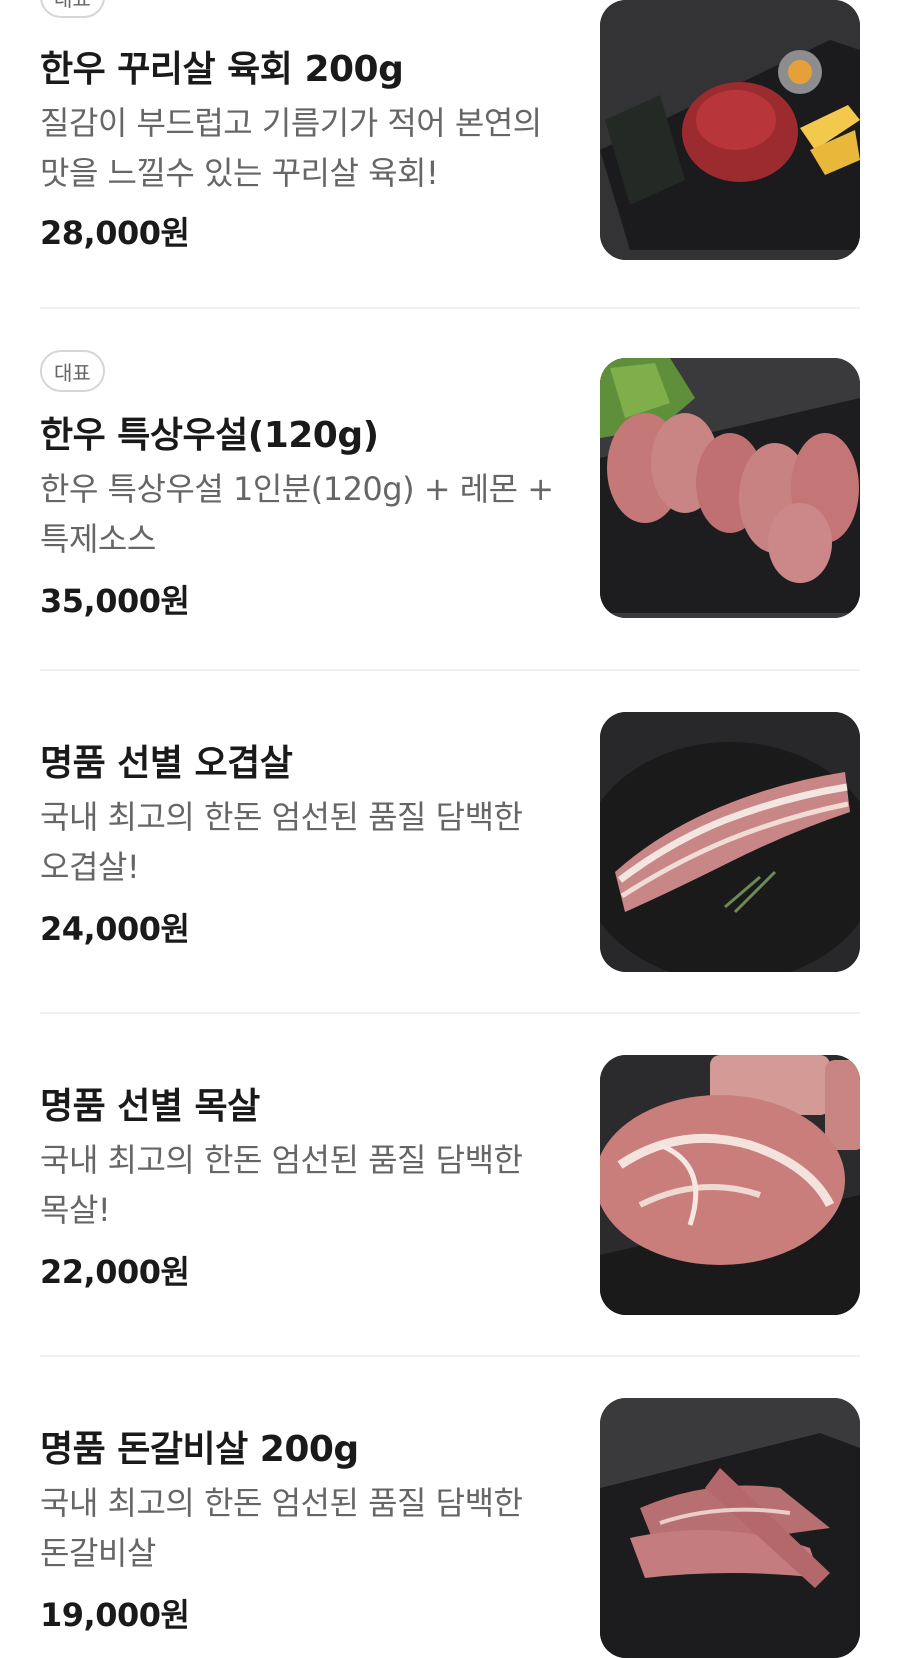  Describe the element at coordinates (730, 130) in the screenshot. I see `beef-tartare-image` at that location.